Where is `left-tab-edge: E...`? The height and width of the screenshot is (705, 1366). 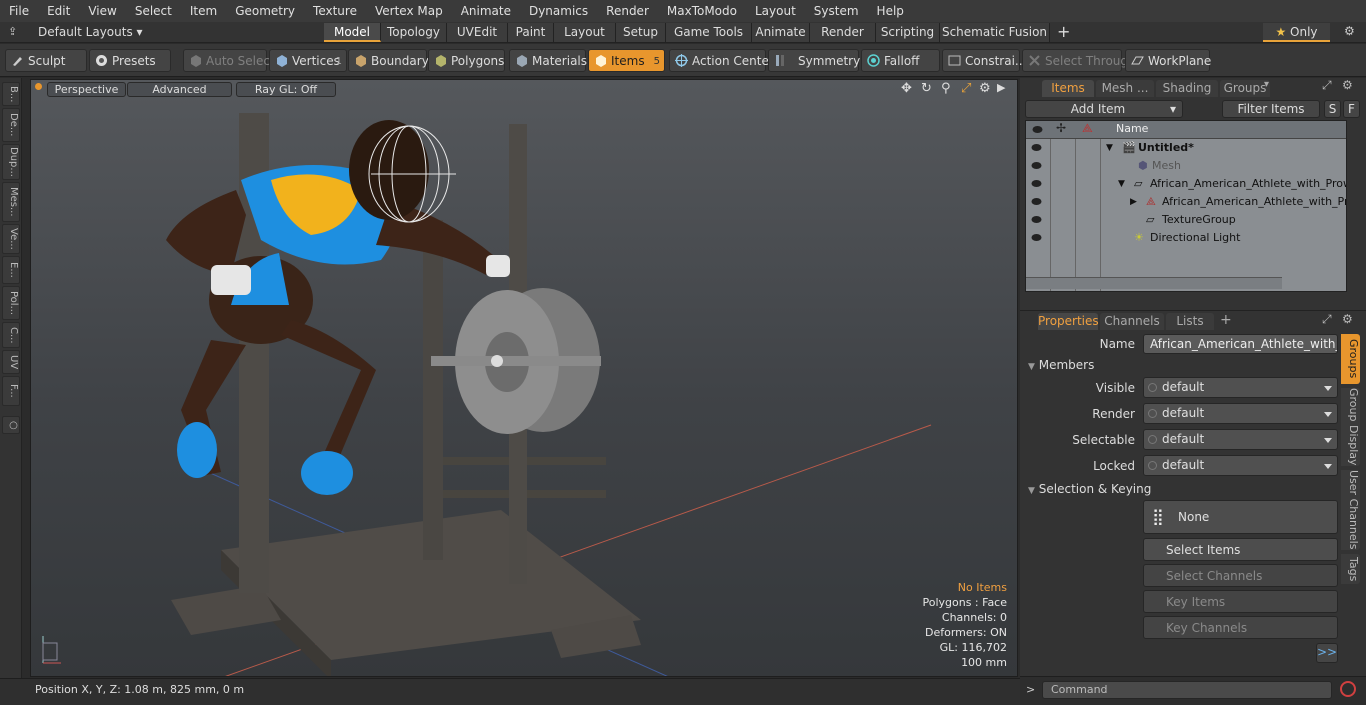 left-tab-edge: E... is located at coordinates (11, 270).